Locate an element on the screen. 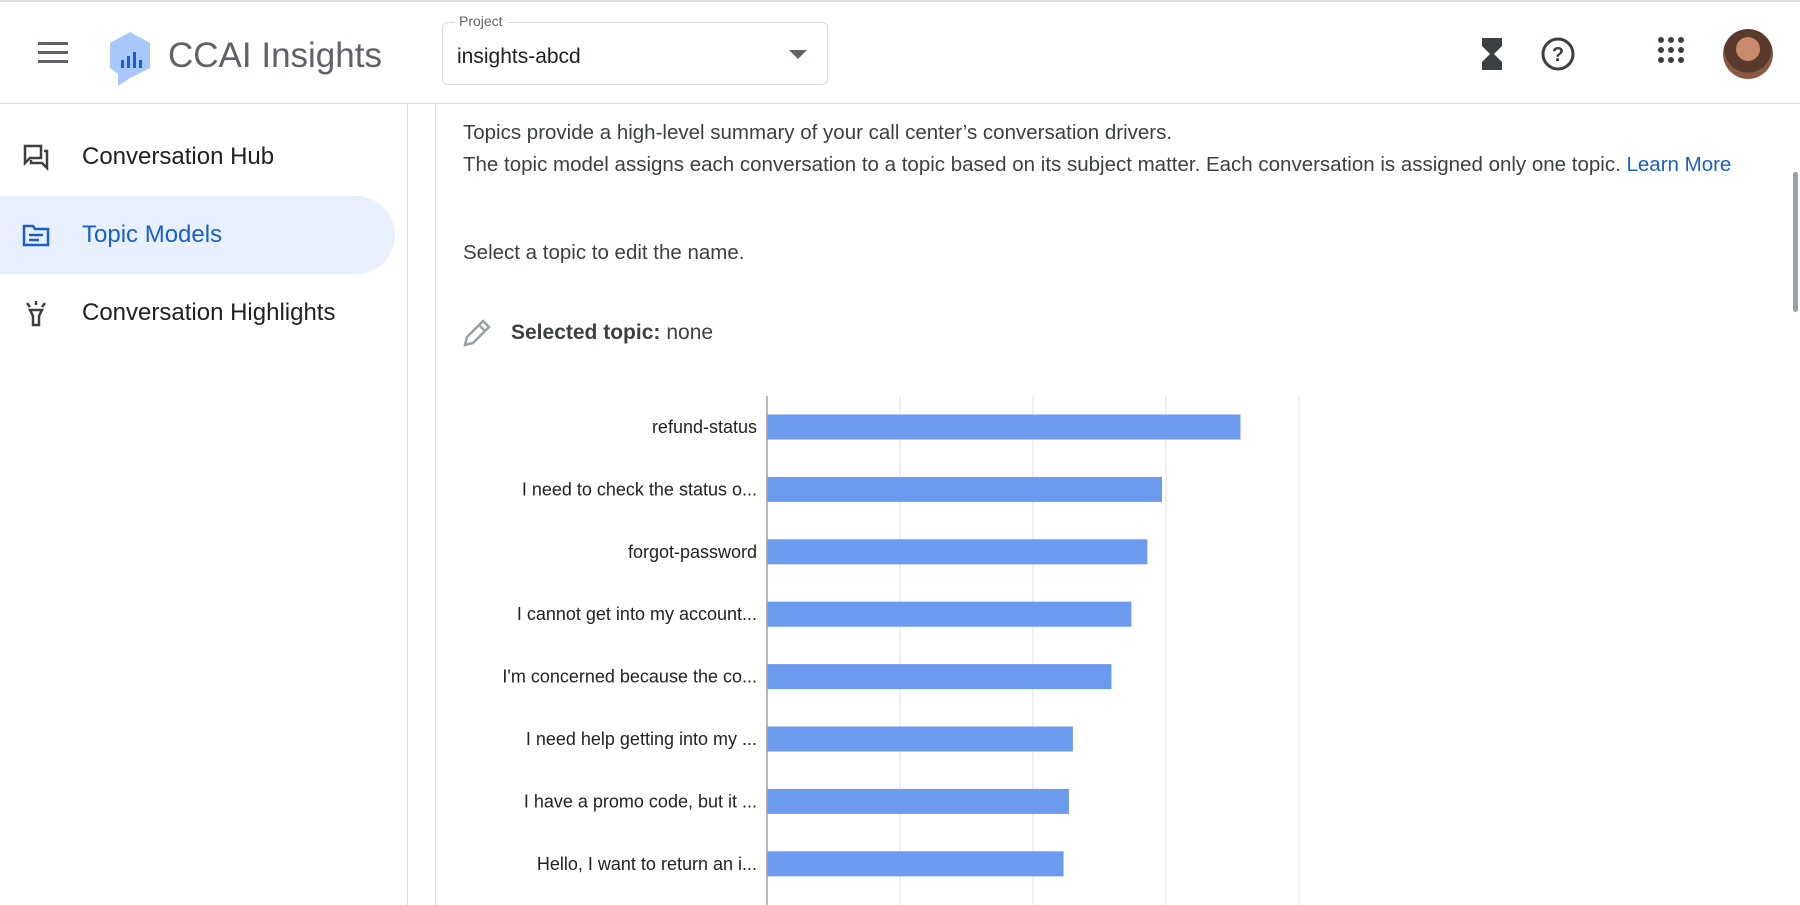 This screenshot has width=1800, height=905. scrollbar-thumb is located at coordinates (1795, 242).